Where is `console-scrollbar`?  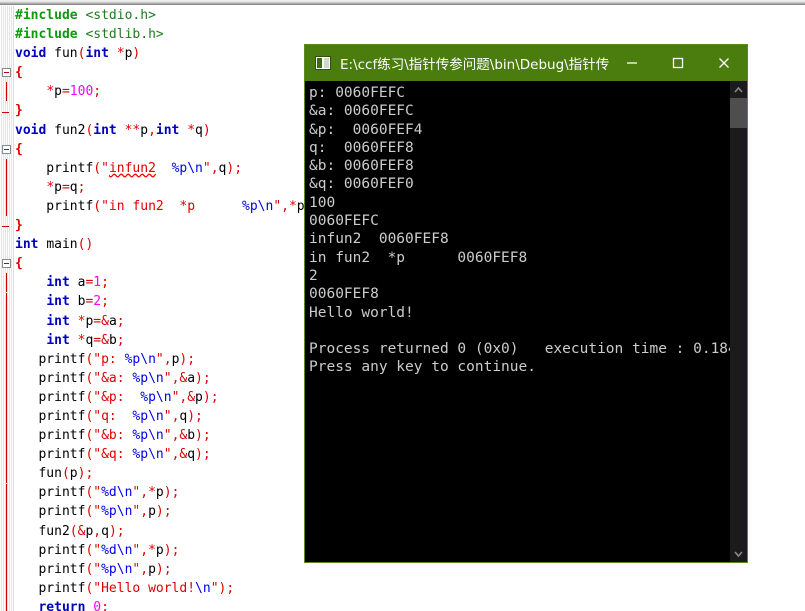
console-scrollbar is located at coordinates (738, 321).